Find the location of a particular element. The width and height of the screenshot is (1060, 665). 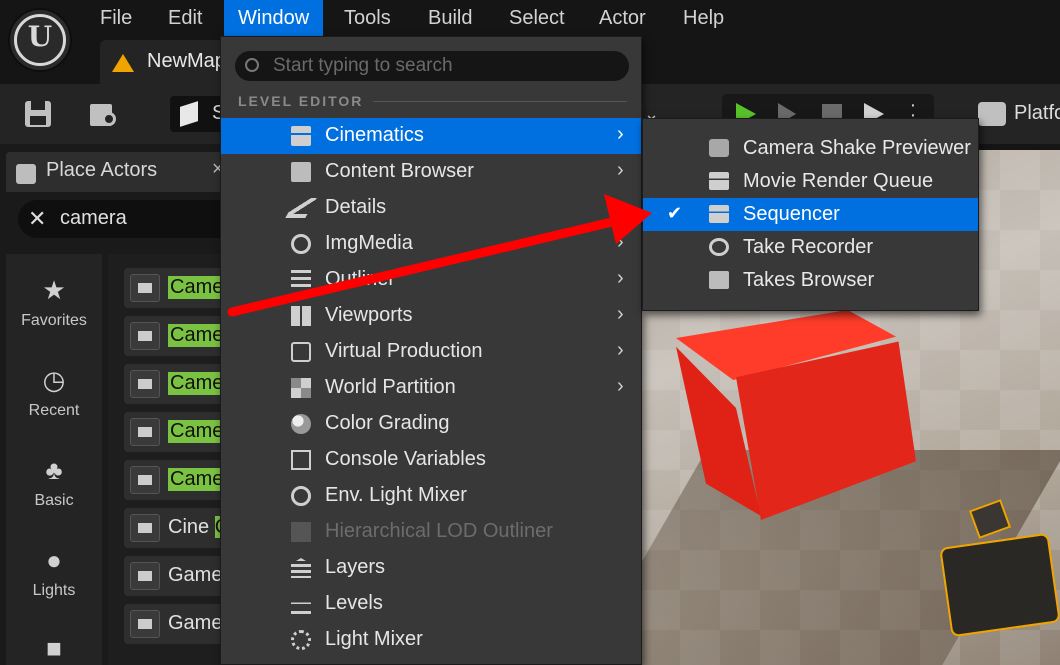

menu-item-label: ImgMedia is located at coordinates (369, 243).